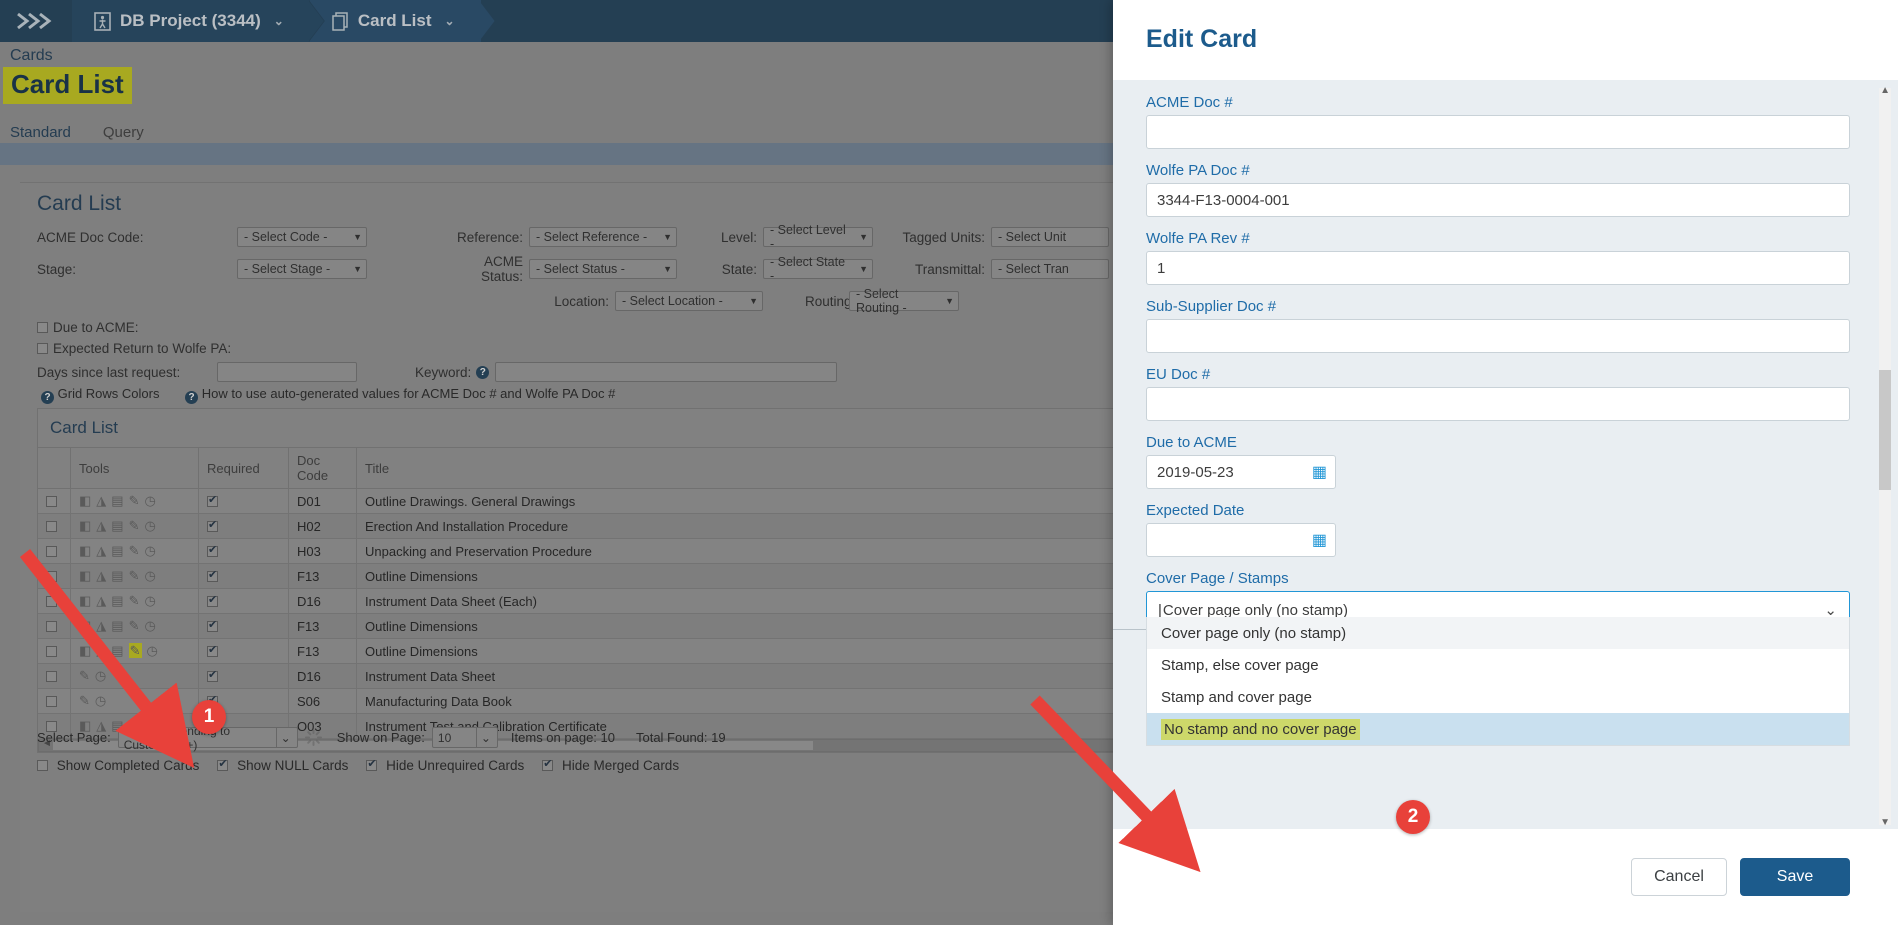 This screenshot has height=925, width=1898. Describe the element at coordinates (302, 237) in the screenshot. I see `acme-doc-code-select: - Select Code - ▼` at that location.